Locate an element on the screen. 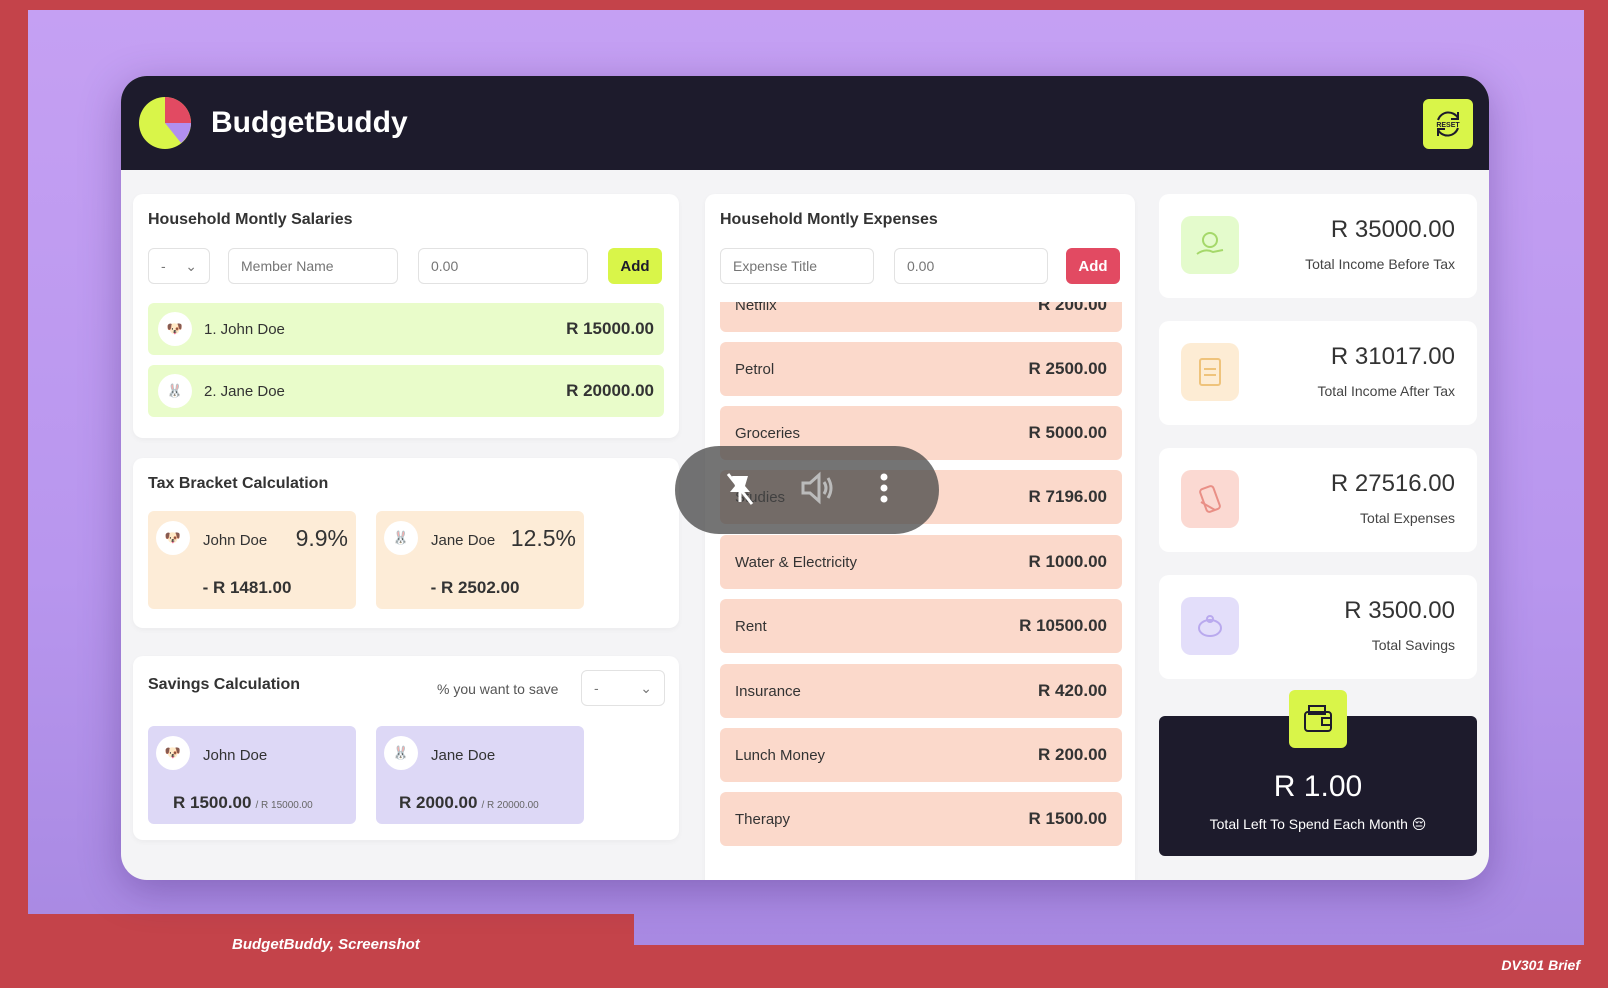  salary-member-name: 1. John Doe is located at coordinates (244, 329).